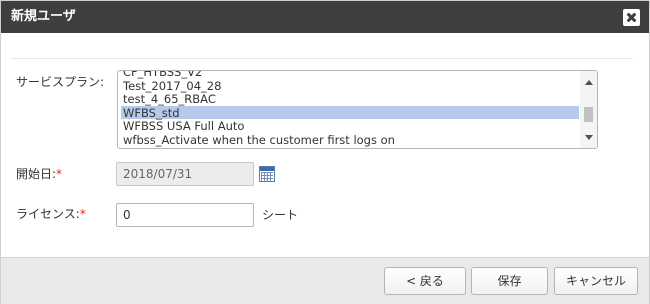 Image resolution: width=650 pixels, height=304 pixels. I want to click on close-icon, so click(631, 17).